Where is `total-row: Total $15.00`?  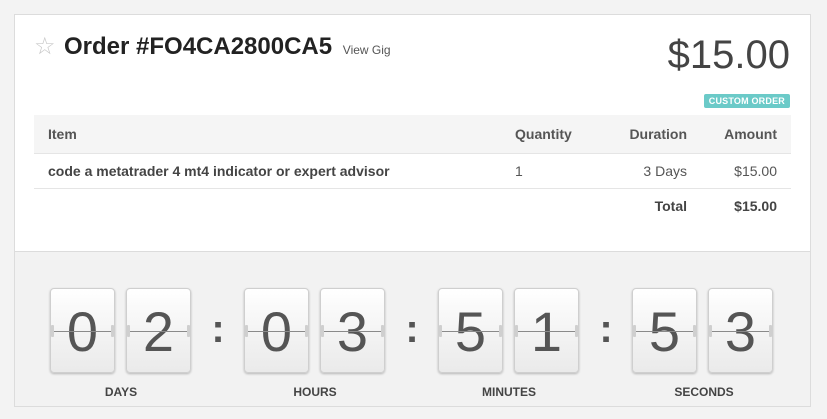 total-row: Total $15.00 is located at coordinates (412, 205).